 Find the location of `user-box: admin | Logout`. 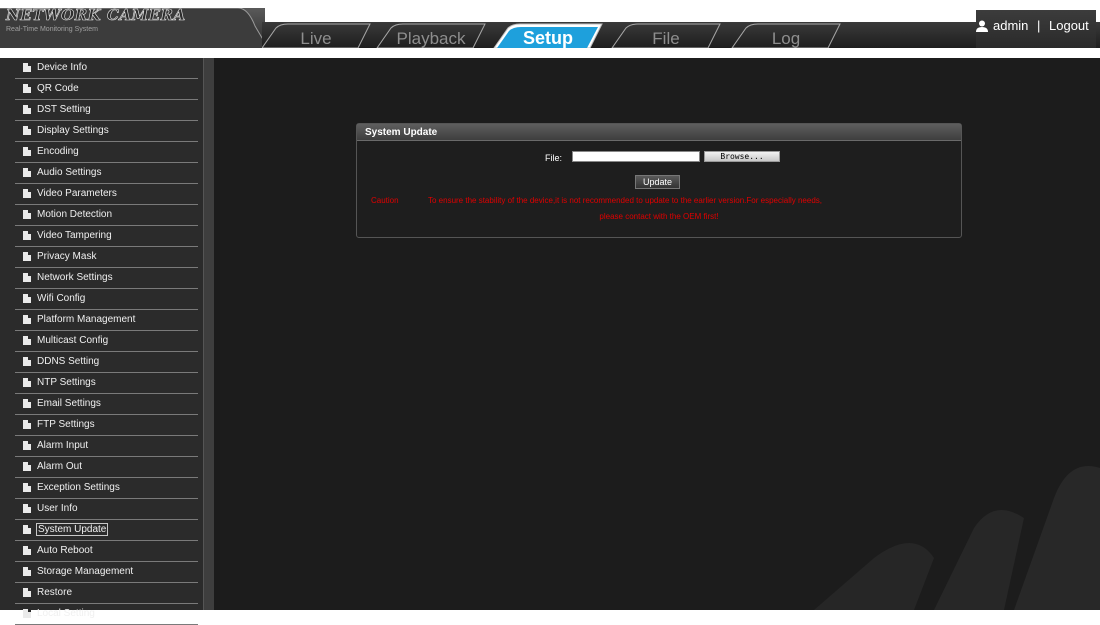

user-box: admin | Logout is located at coordinates (1036, 29).